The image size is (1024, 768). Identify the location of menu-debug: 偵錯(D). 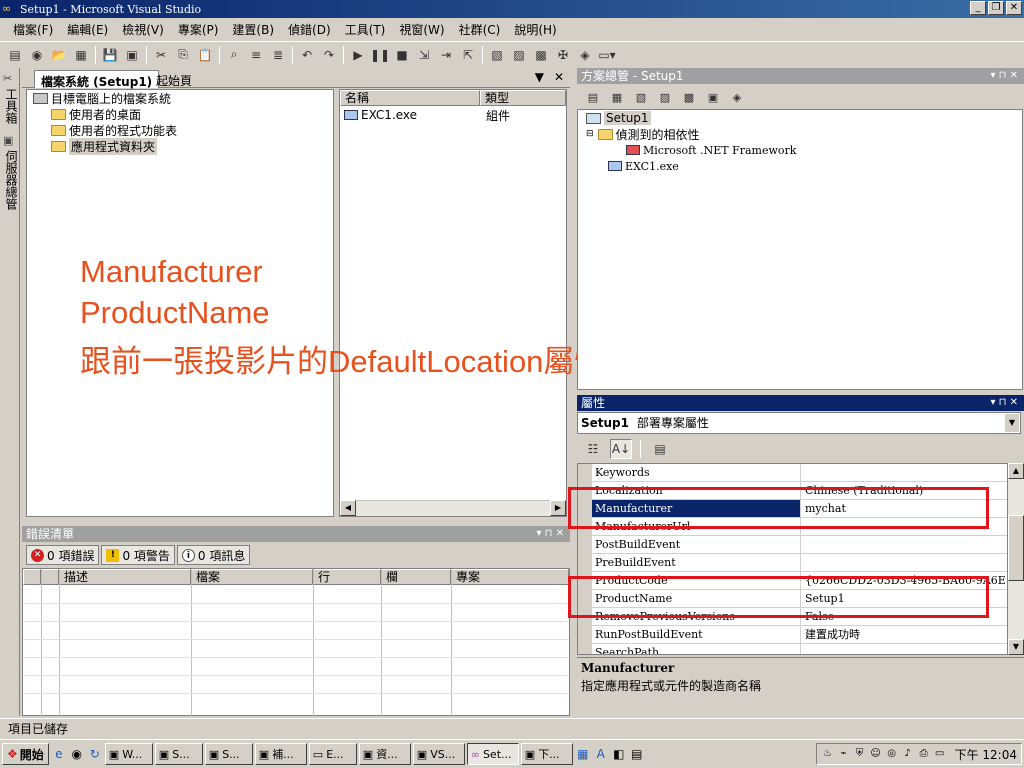
(309, 29).